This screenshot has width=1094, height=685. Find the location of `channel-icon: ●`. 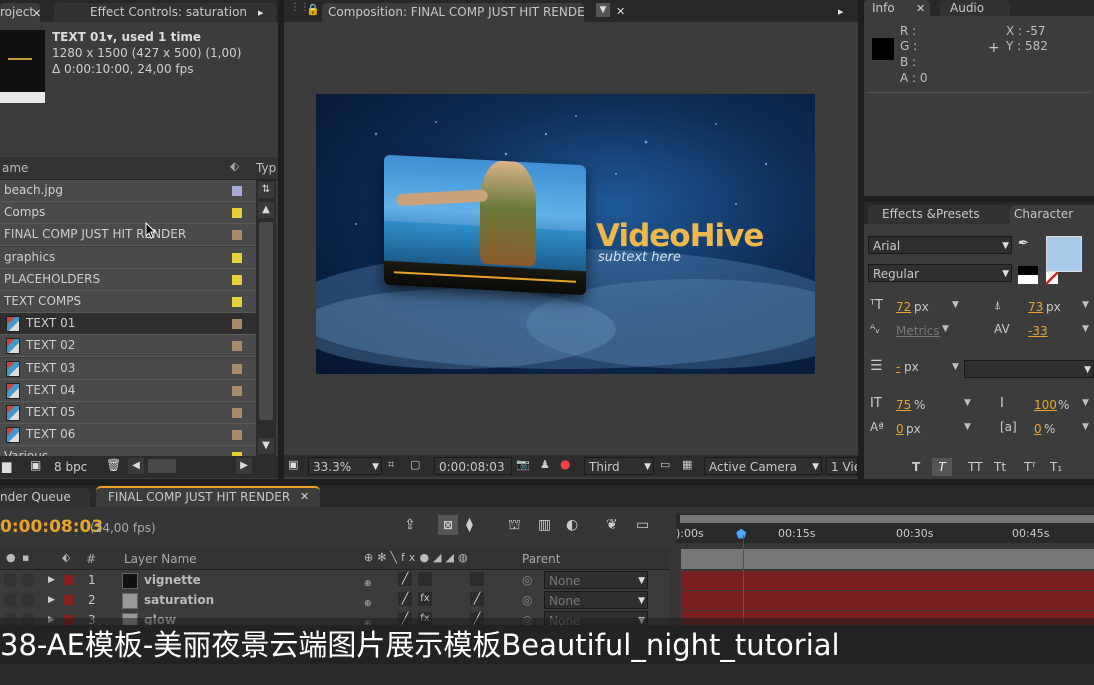

channel-icon: ● is located at coordinates (565, 464).